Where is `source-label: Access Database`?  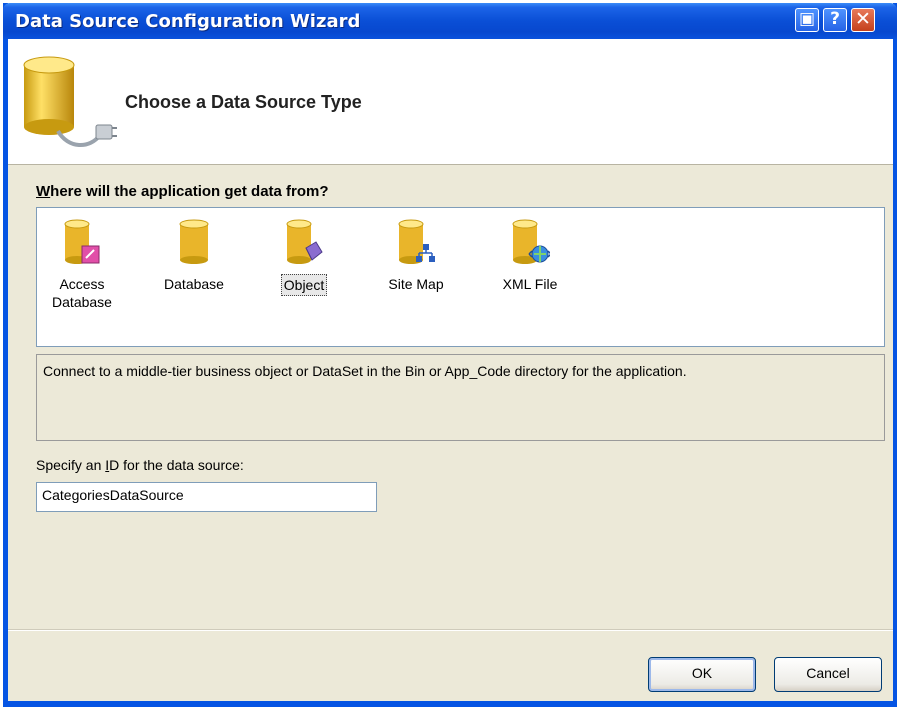
source-label: Access Database is located at coordinates (82, 293).